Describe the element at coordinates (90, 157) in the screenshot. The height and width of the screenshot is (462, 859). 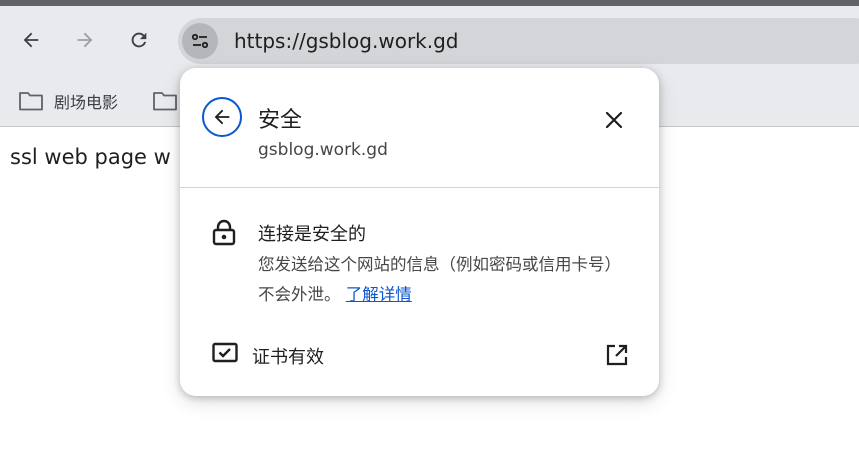
I see `page-body-text: ssl web page w` at that location.